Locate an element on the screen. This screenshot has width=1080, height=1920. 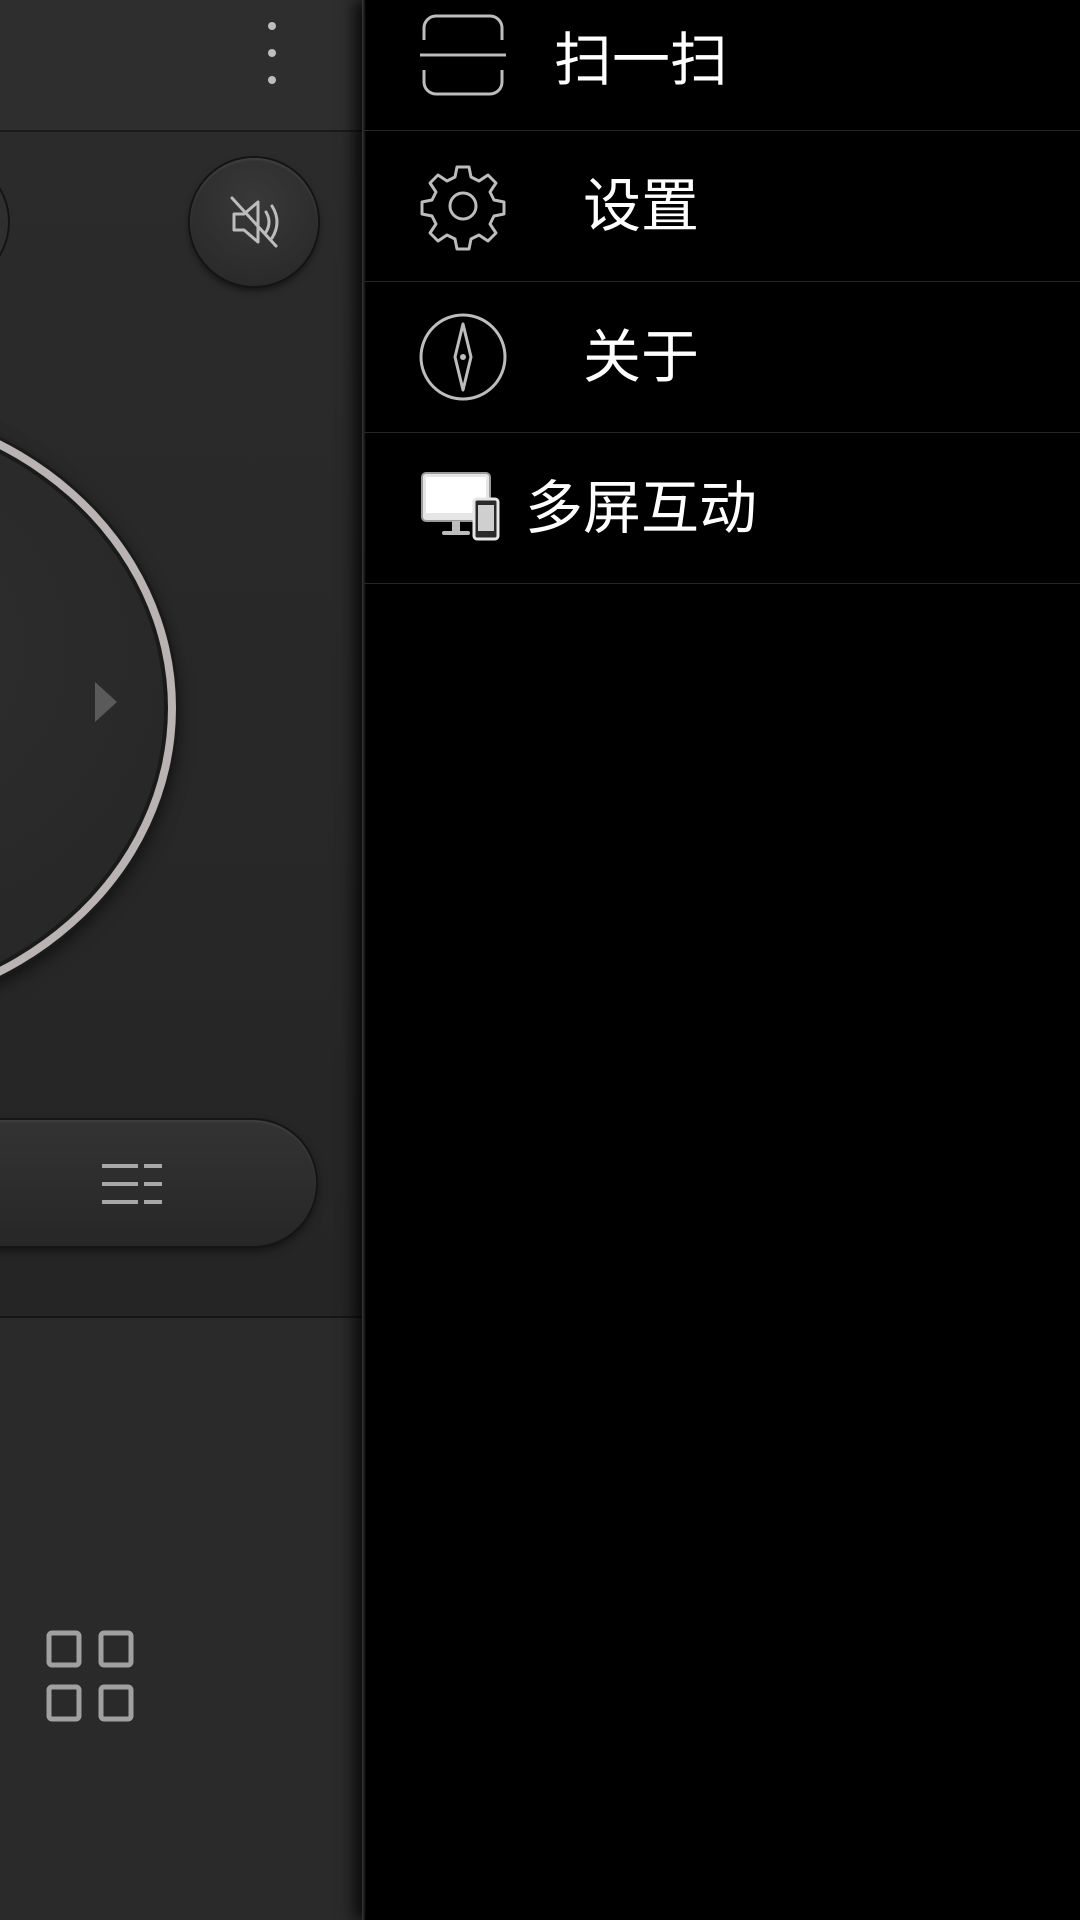
drawer-item-label: 多屏互动 is located at coordinates (640, 508).